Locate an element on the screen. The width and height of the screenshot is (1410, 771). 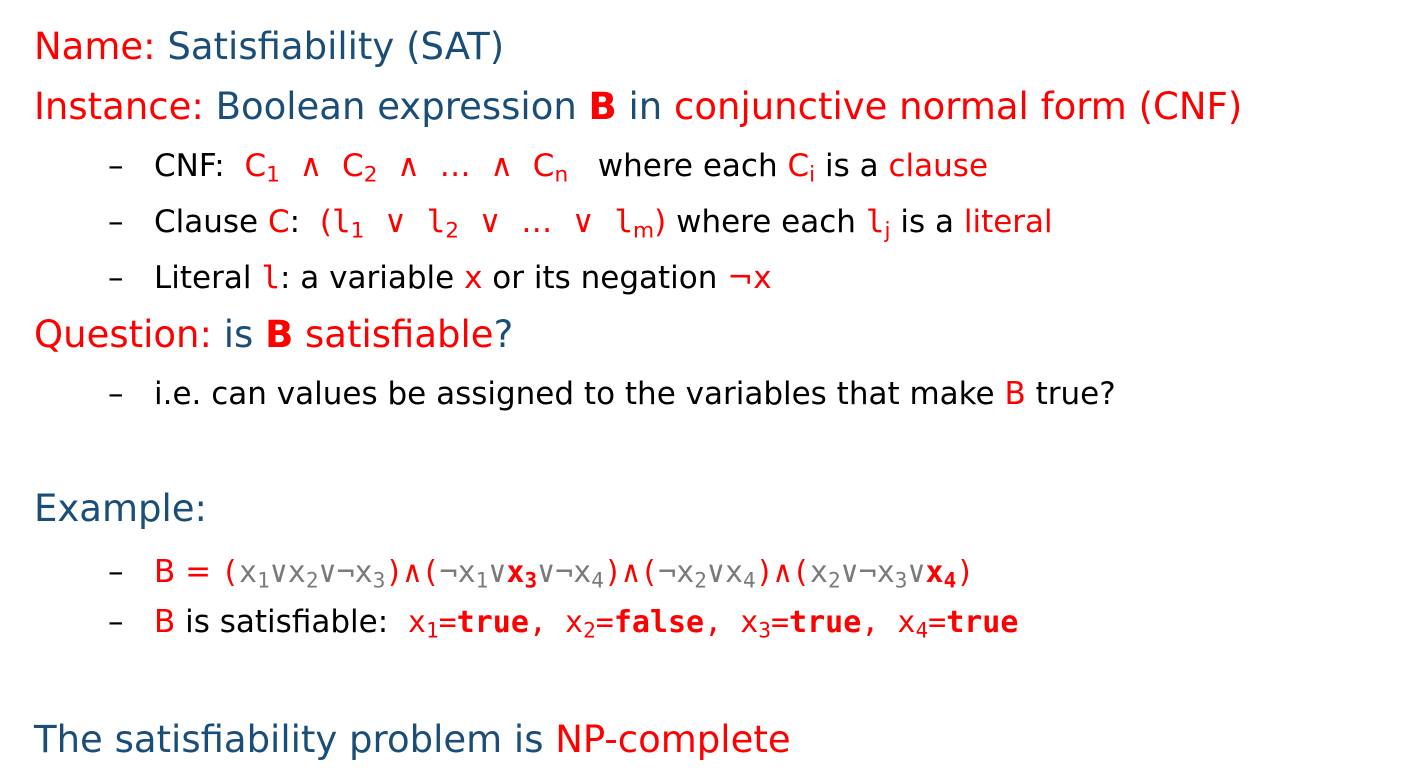
name-line: Name: Satisfiability (SAT) is located at coordinates (269, 47).